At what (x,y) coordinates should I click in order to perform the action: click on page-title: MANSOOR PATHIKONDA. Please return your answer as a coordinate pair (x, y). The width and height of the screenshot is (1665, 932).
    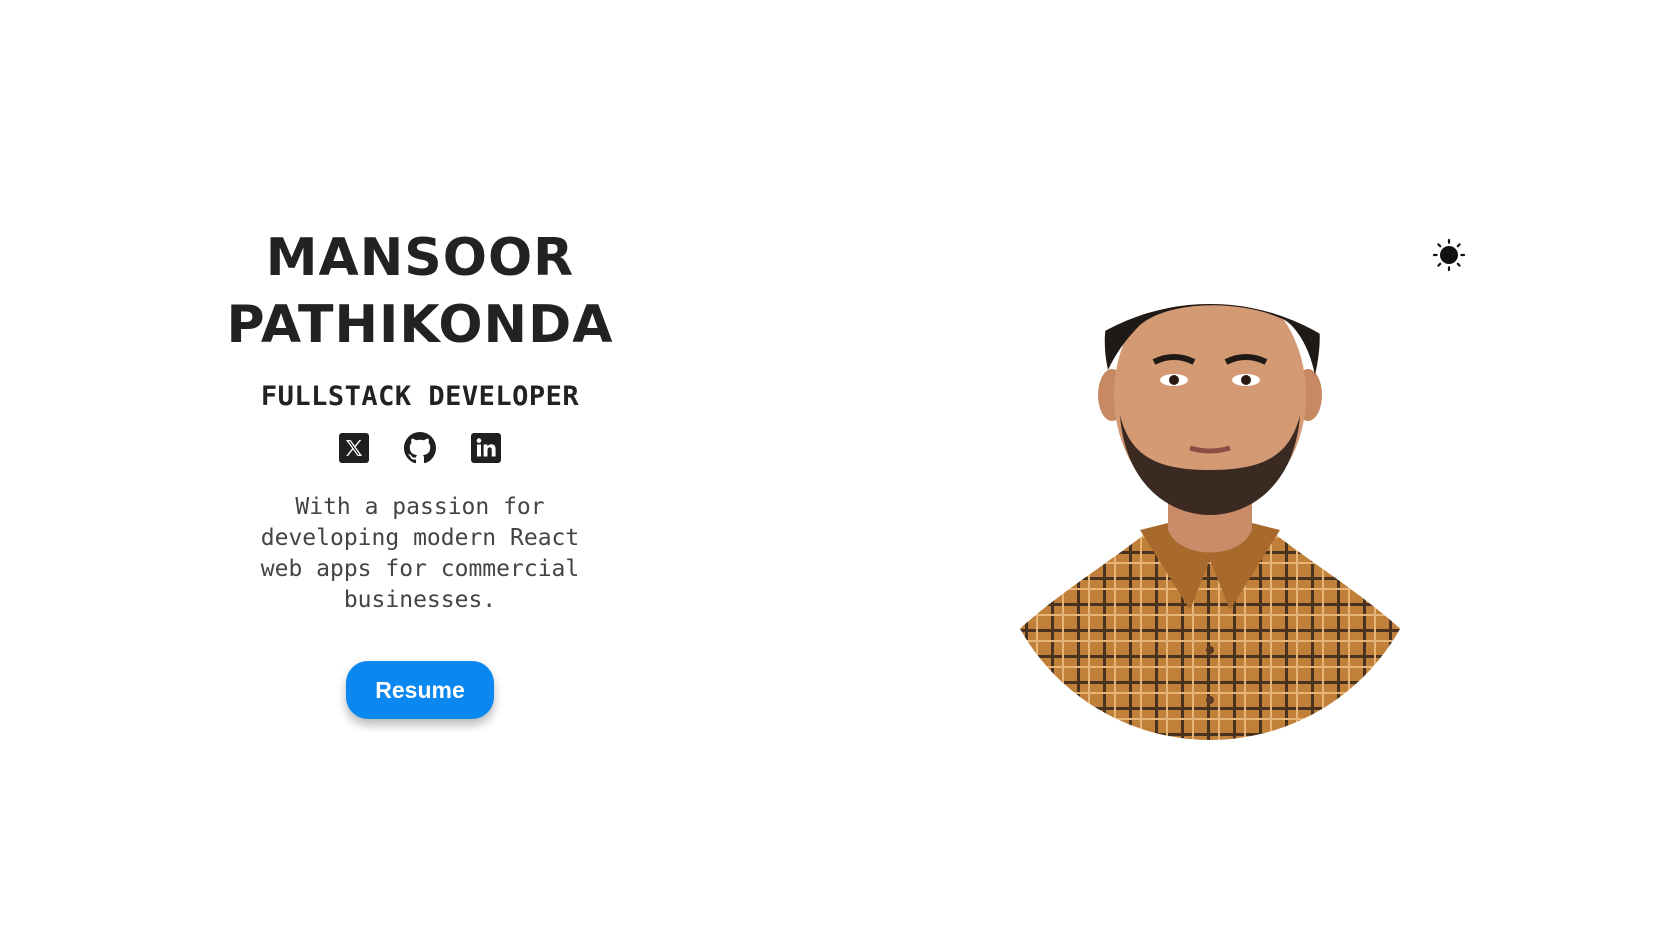
    Looking at the image, I should click on (420, 292).